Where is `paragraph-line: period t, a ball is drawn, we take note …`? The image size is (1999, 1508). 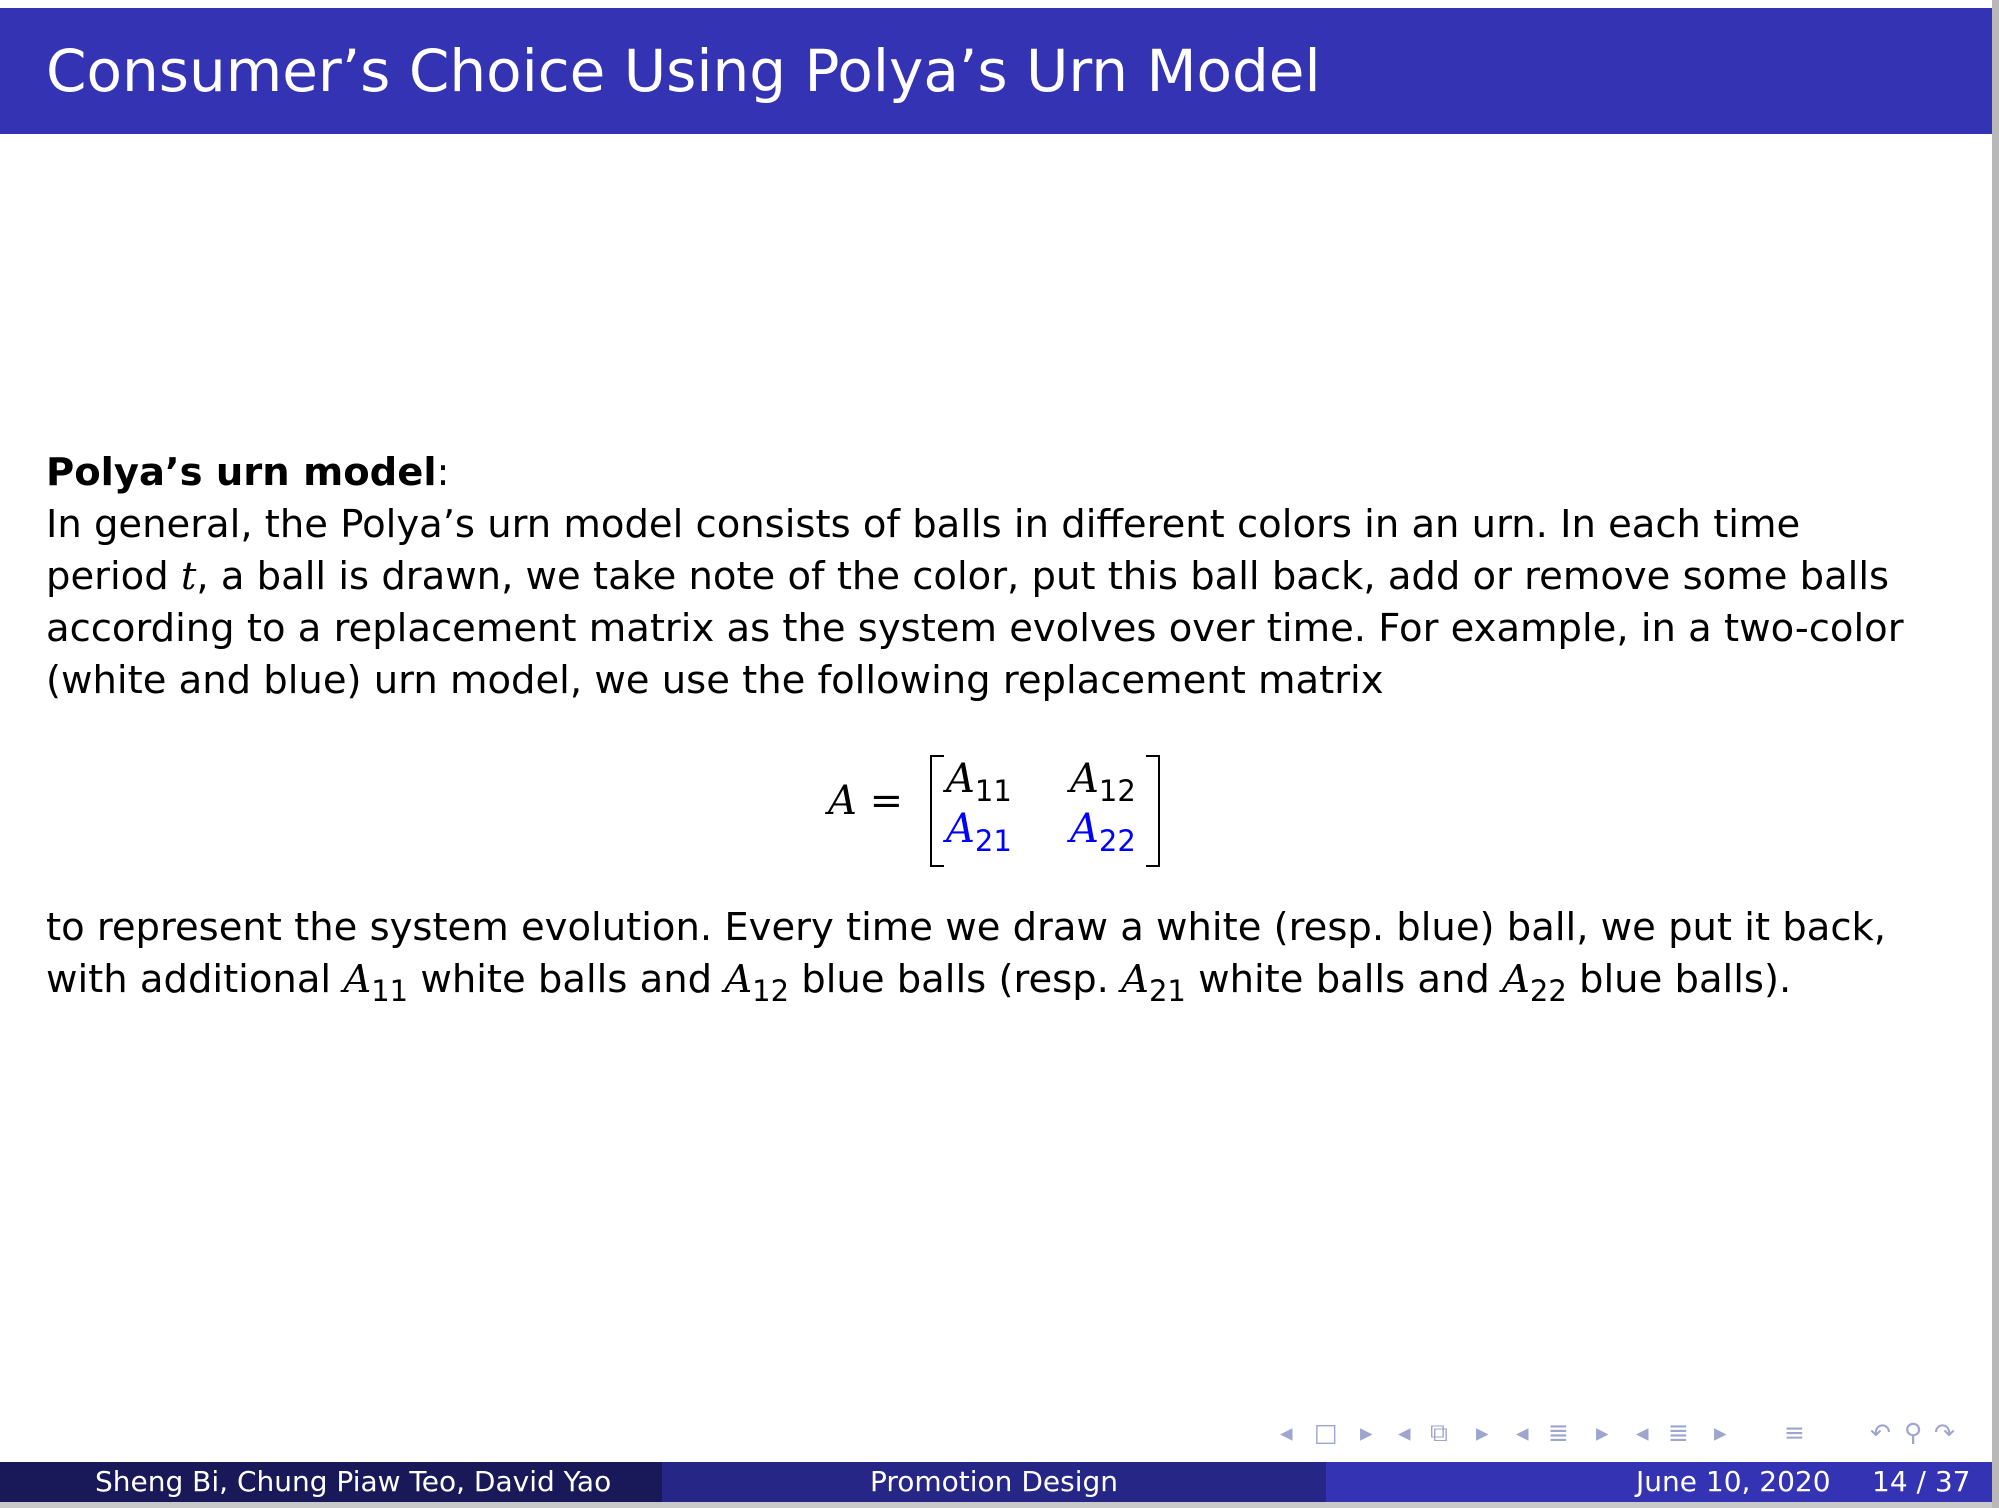
paragraph-line: period t, a ball is drawn, we take note … is located at coordinates (986, 577).